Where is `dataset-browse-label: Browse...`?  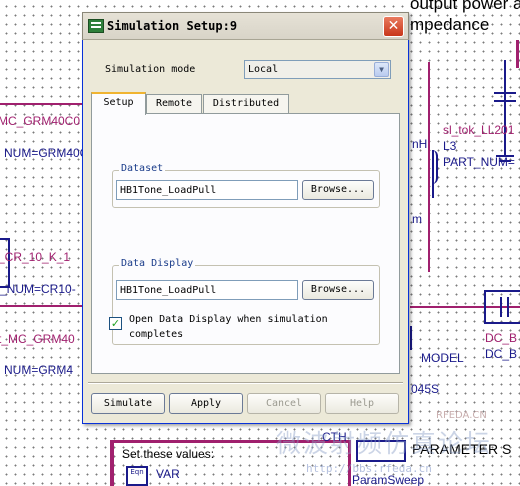
dataset-browse-label: Browse... is located at coordinates (338, 189).